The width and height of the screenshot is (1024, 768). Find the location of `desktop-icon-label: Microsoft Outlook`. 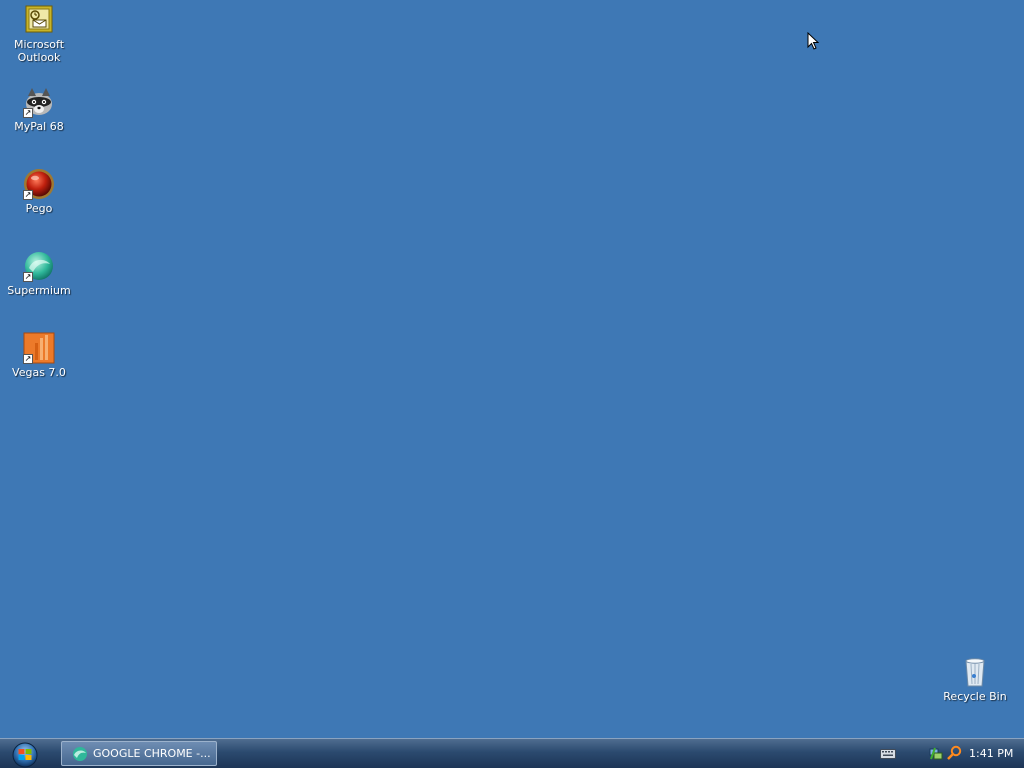

desktop-icon-label: Microsoft Outlook is located at coordinates (39, 51).